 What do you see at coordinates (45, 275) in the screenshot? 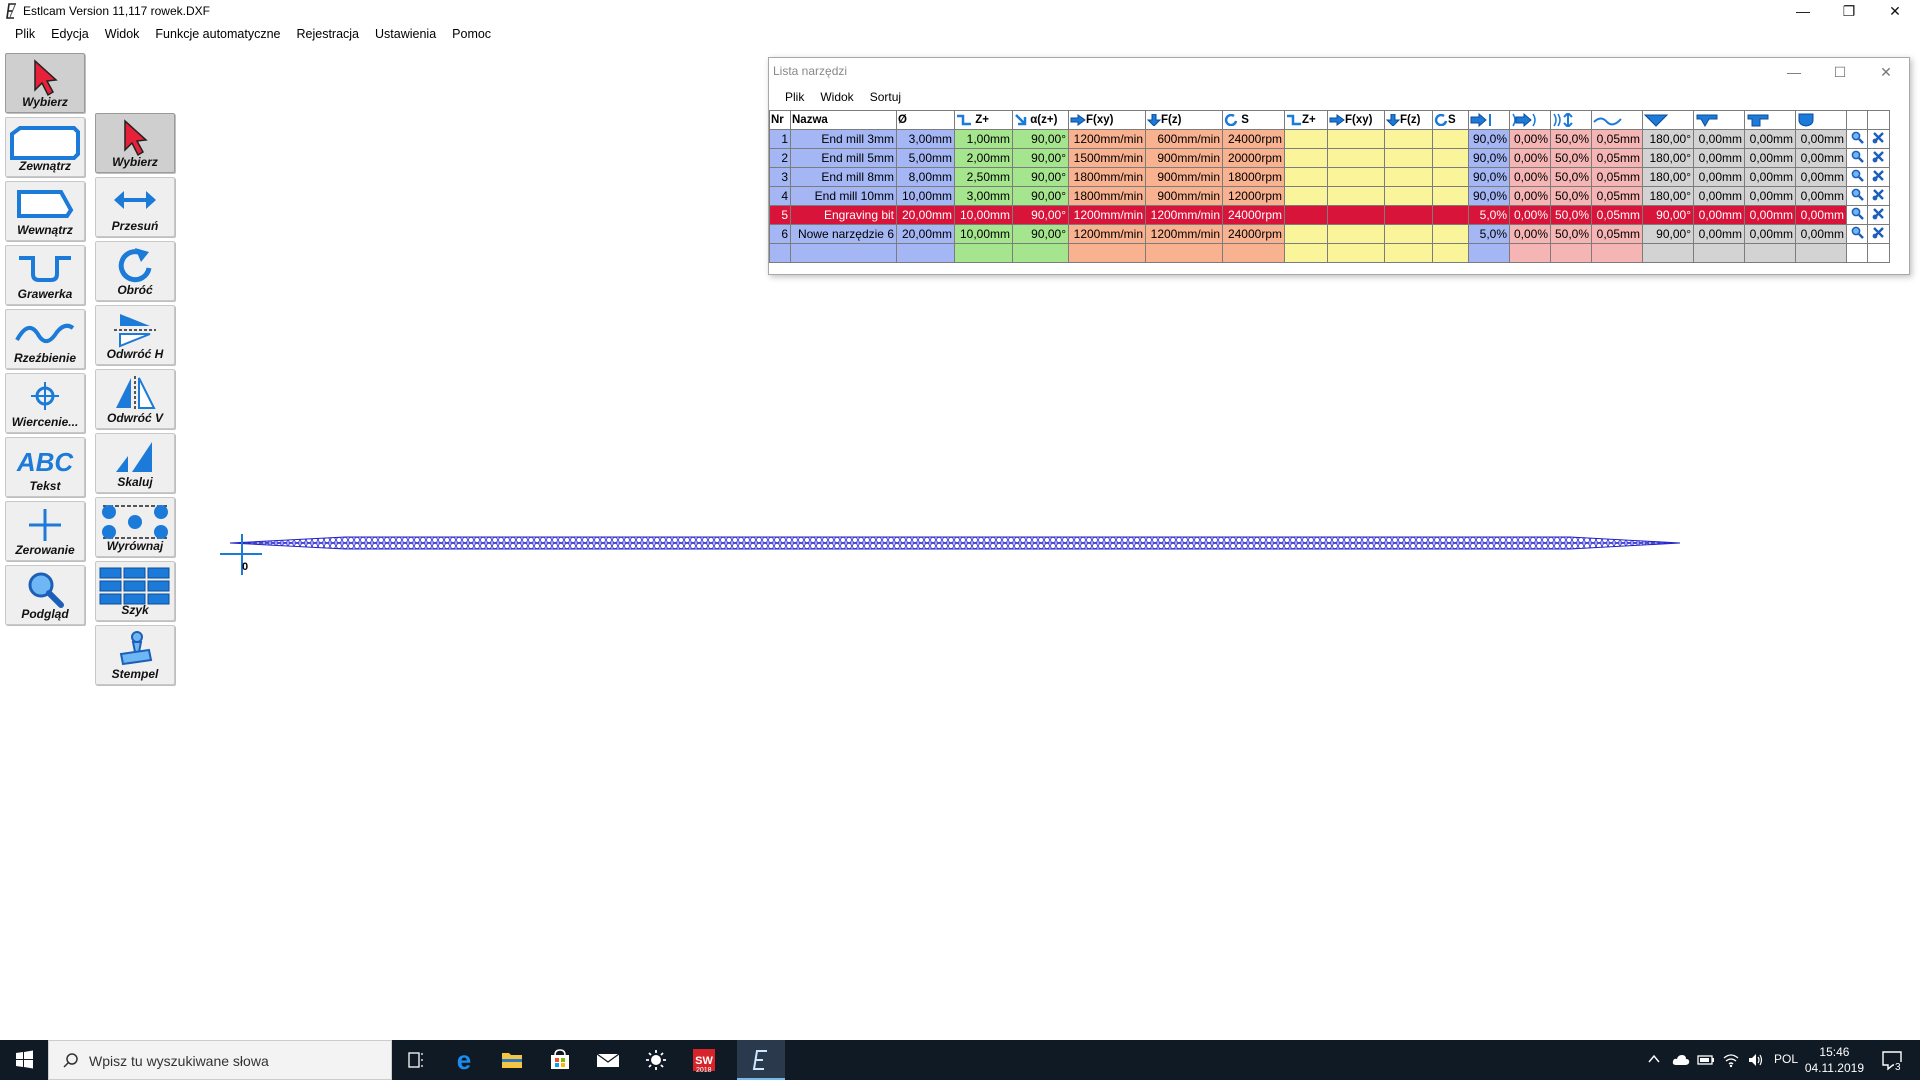
I see `tool-engrave-button: Grawerka` at bounding box center [45, 275].